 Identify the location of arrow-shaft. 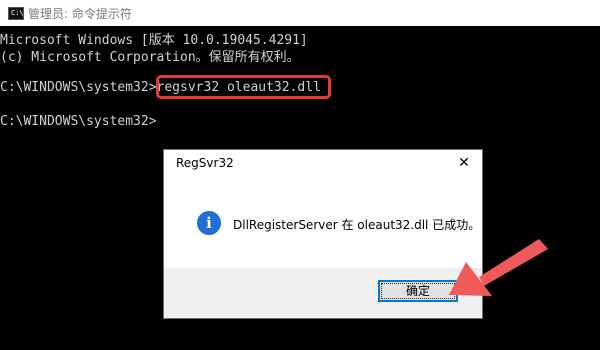
(513, 262).